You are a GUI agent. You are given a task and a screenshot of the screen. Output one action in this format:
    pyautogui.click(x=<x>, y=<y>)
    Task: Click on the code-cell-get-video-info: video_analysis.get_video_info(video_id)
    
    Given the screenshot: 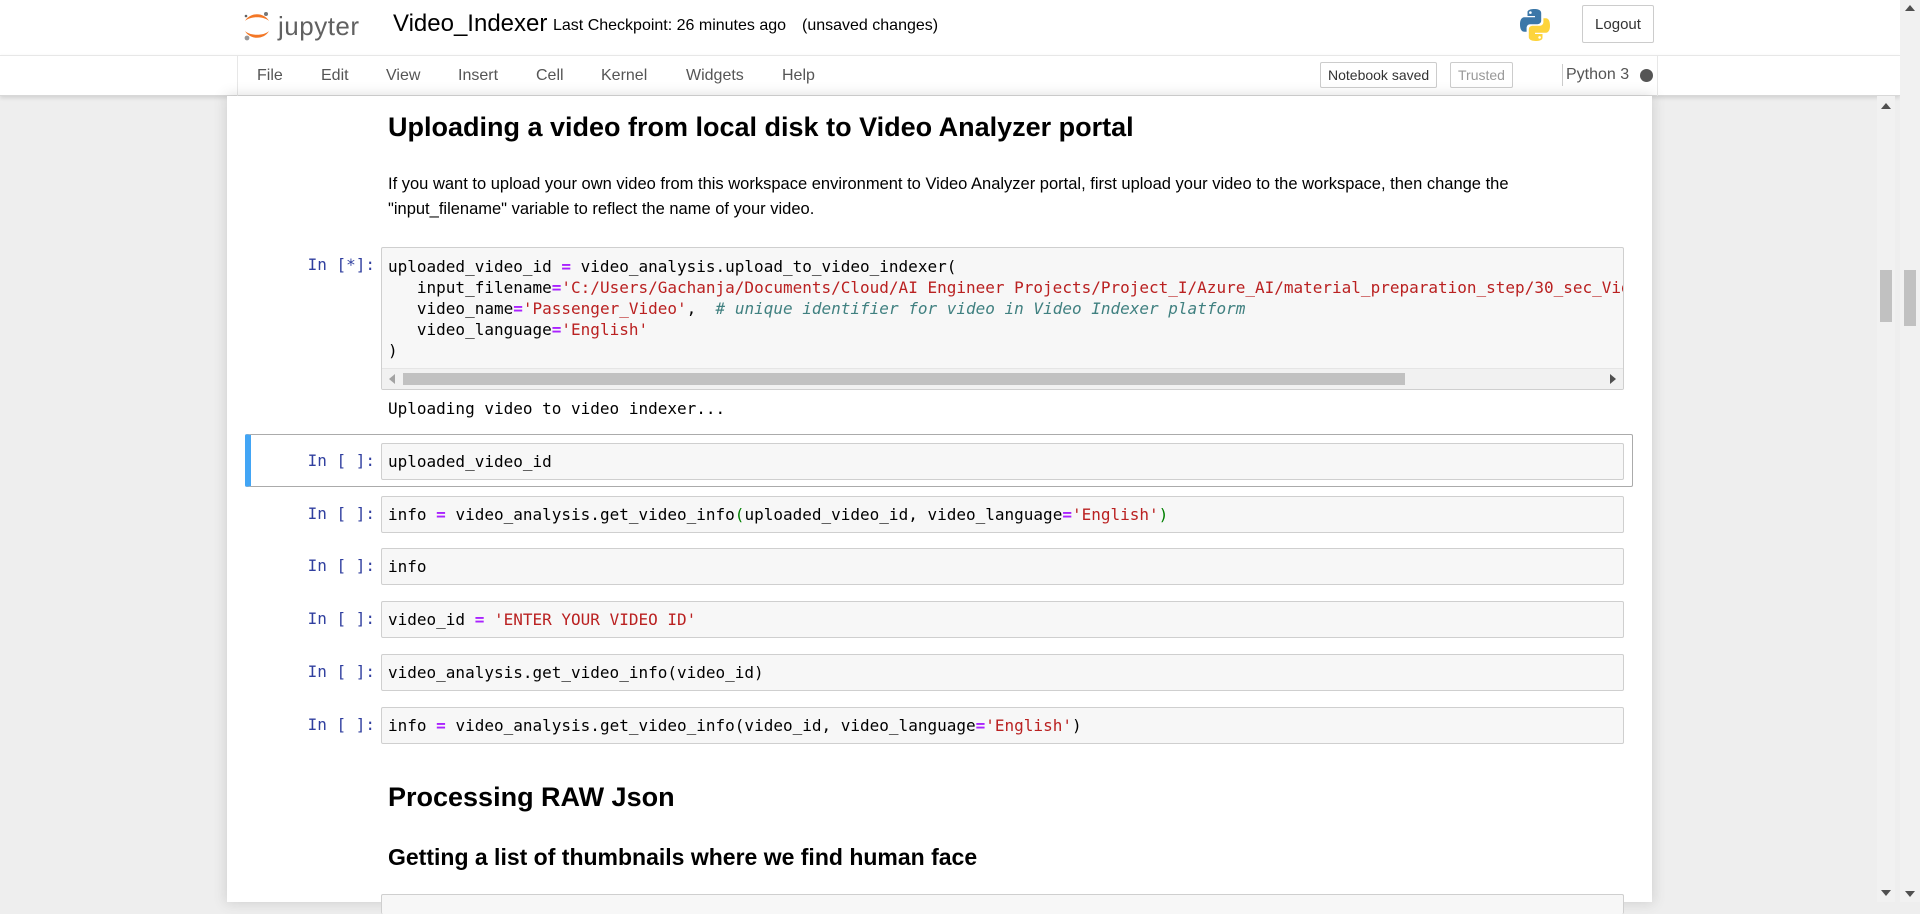 What is the action you would take?
    pyautogui.click(x=1002, y=672)
    